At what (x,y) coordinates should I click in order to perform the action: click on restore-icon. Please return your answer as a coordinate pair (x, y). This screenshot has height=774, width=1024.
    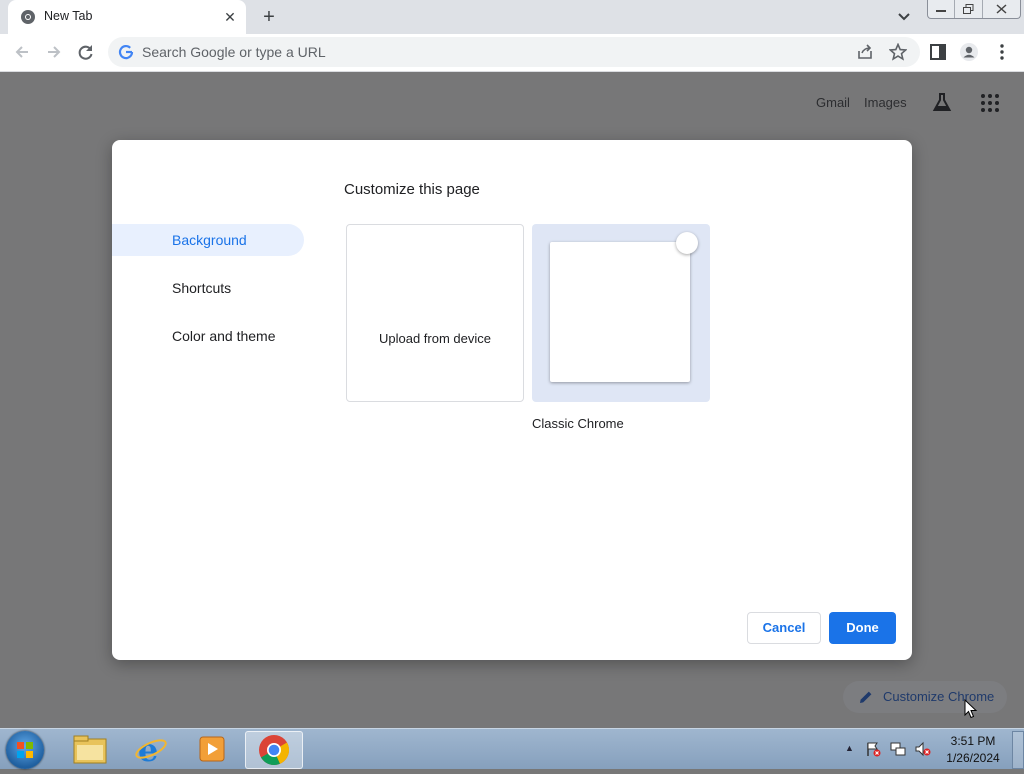
    Looking at the image, I should click on (969, 9).